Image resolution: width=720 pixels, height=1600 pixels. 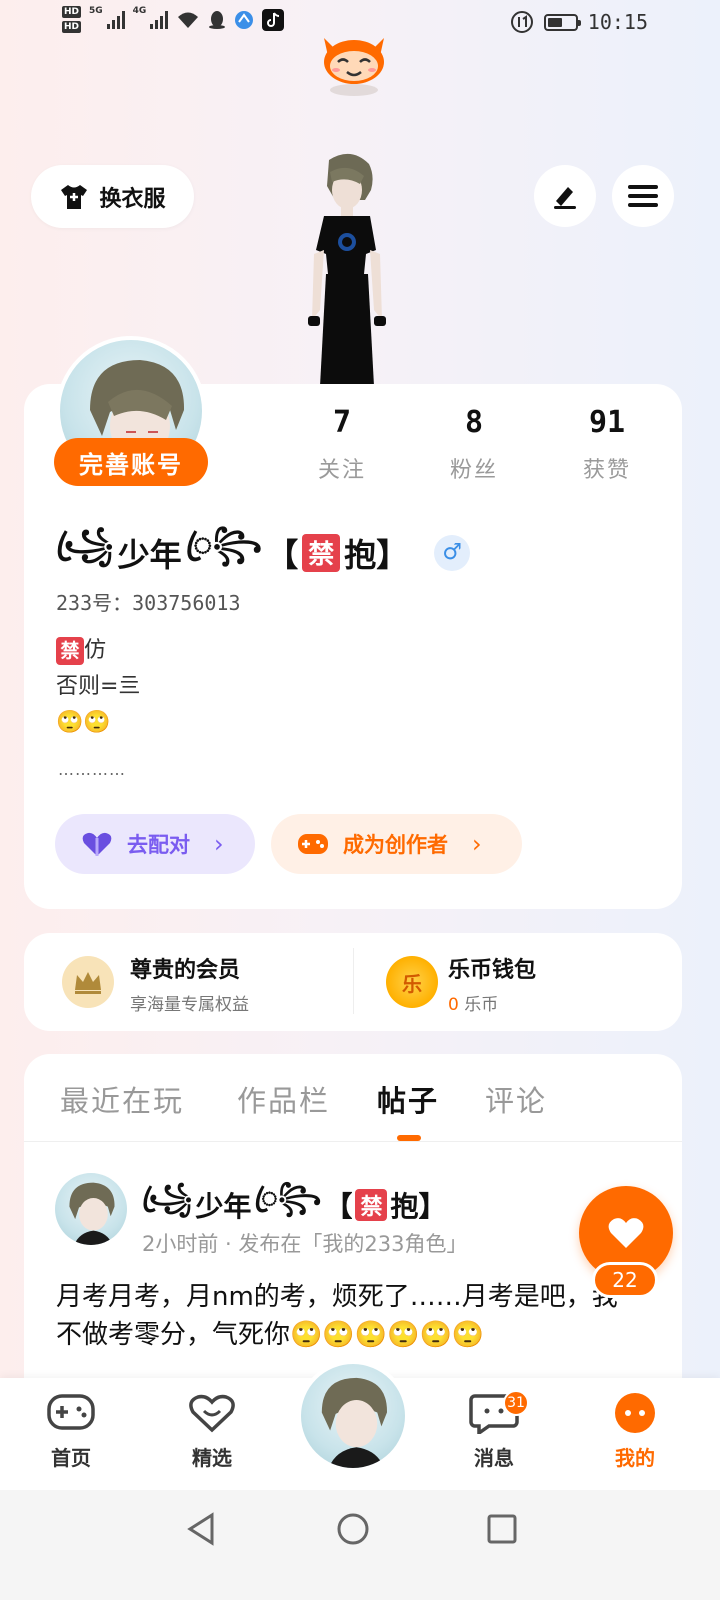 What do you see at coordinates (354, 67) in the screenshot?
I see `mascot-icon` at bounding box center [354, 67].